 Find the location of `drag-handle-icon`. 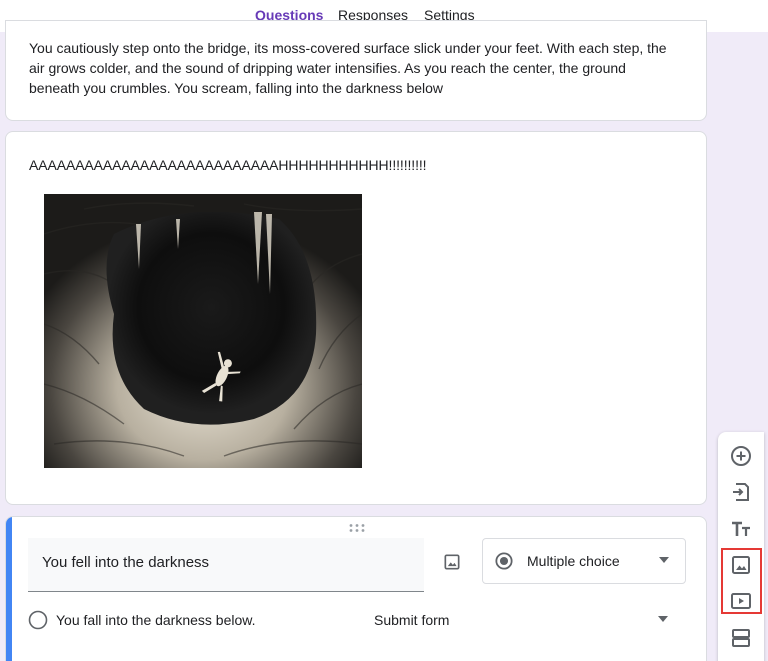

drag-handle-icon is located at coordinates (357, 528).